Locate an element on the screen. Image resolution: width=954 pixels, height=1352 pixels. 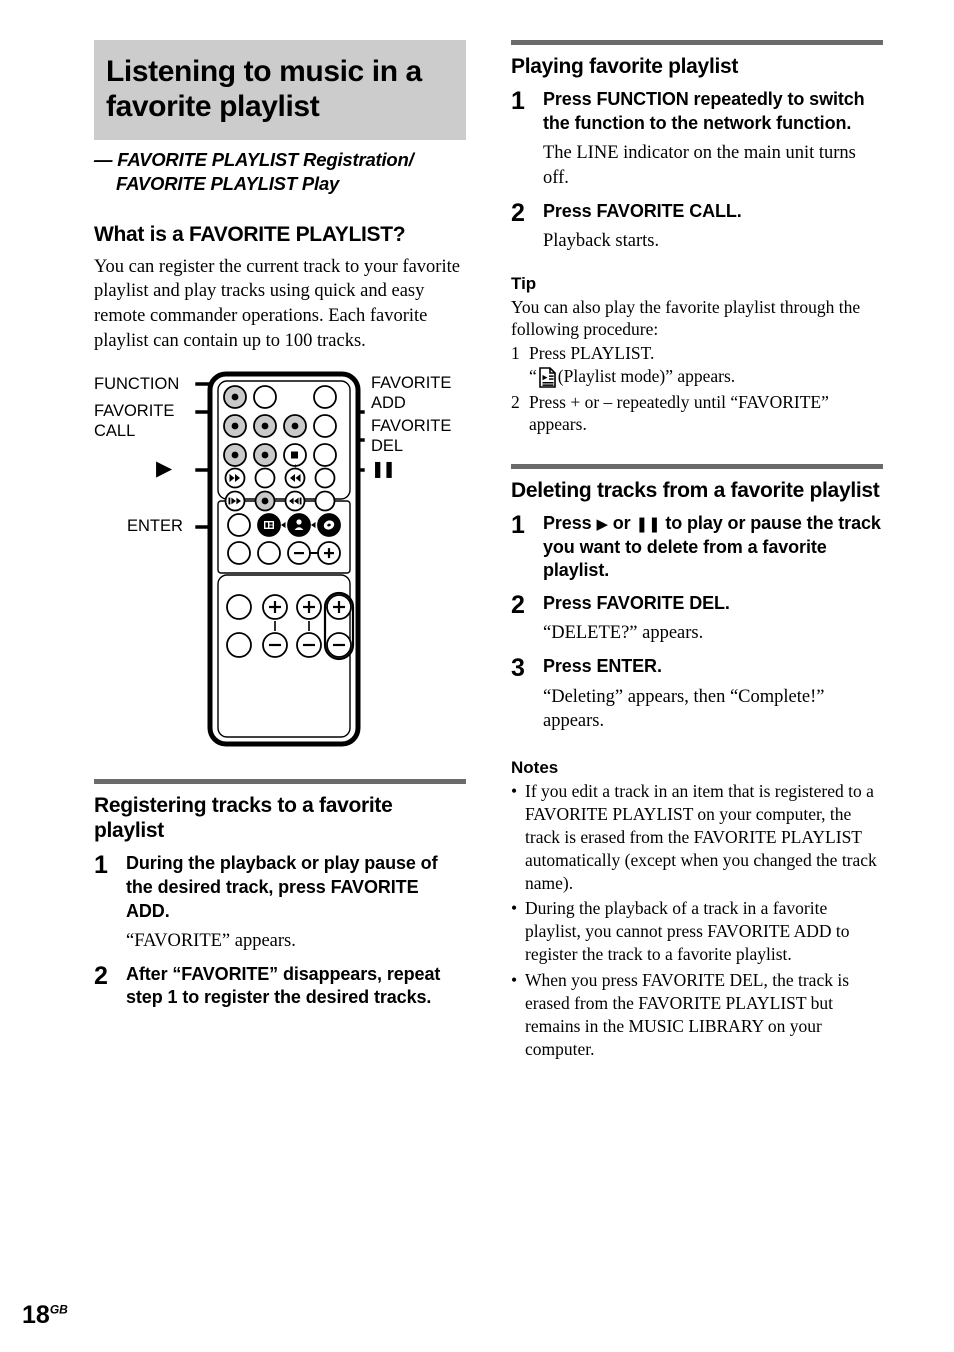
step-title-pre: Press is located at coordinates (570, 523).